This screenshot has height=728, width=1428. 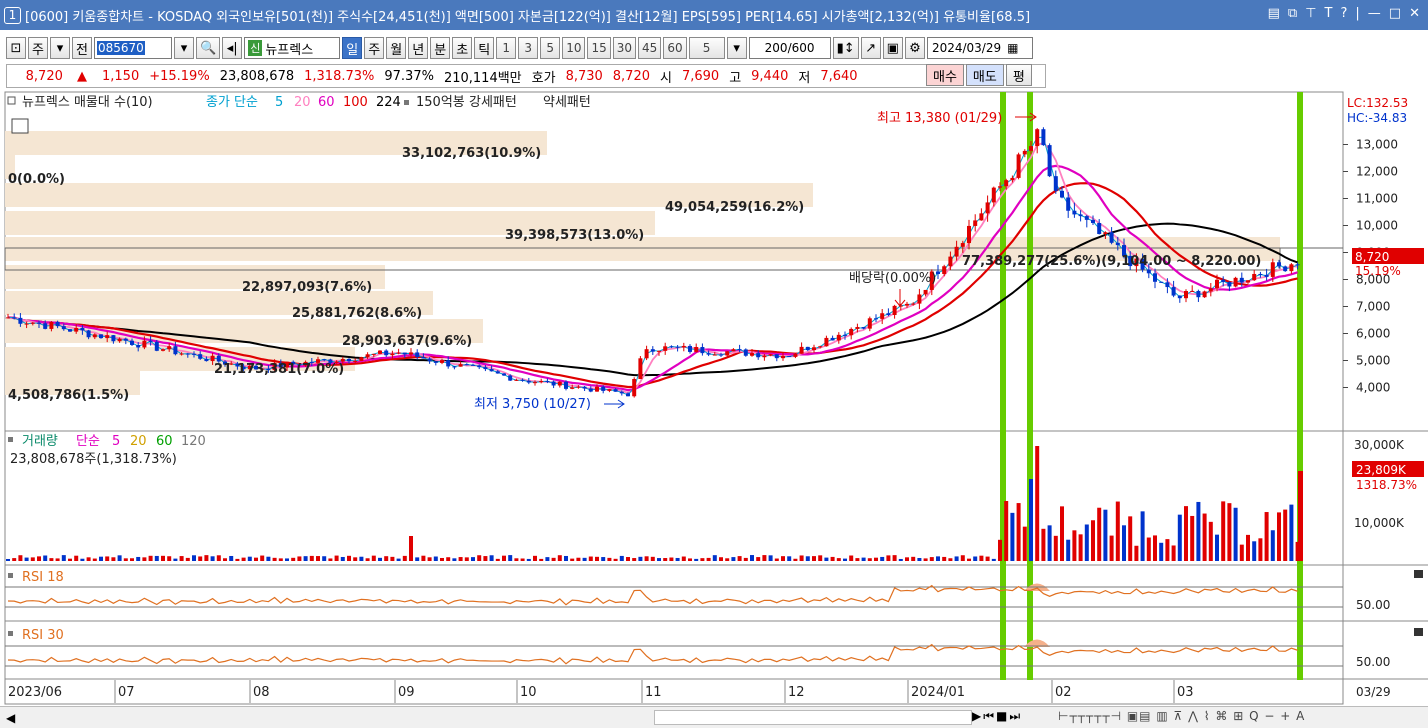 I want to click on drawing-tool-icon: ↗, so click(x=870, y=48).